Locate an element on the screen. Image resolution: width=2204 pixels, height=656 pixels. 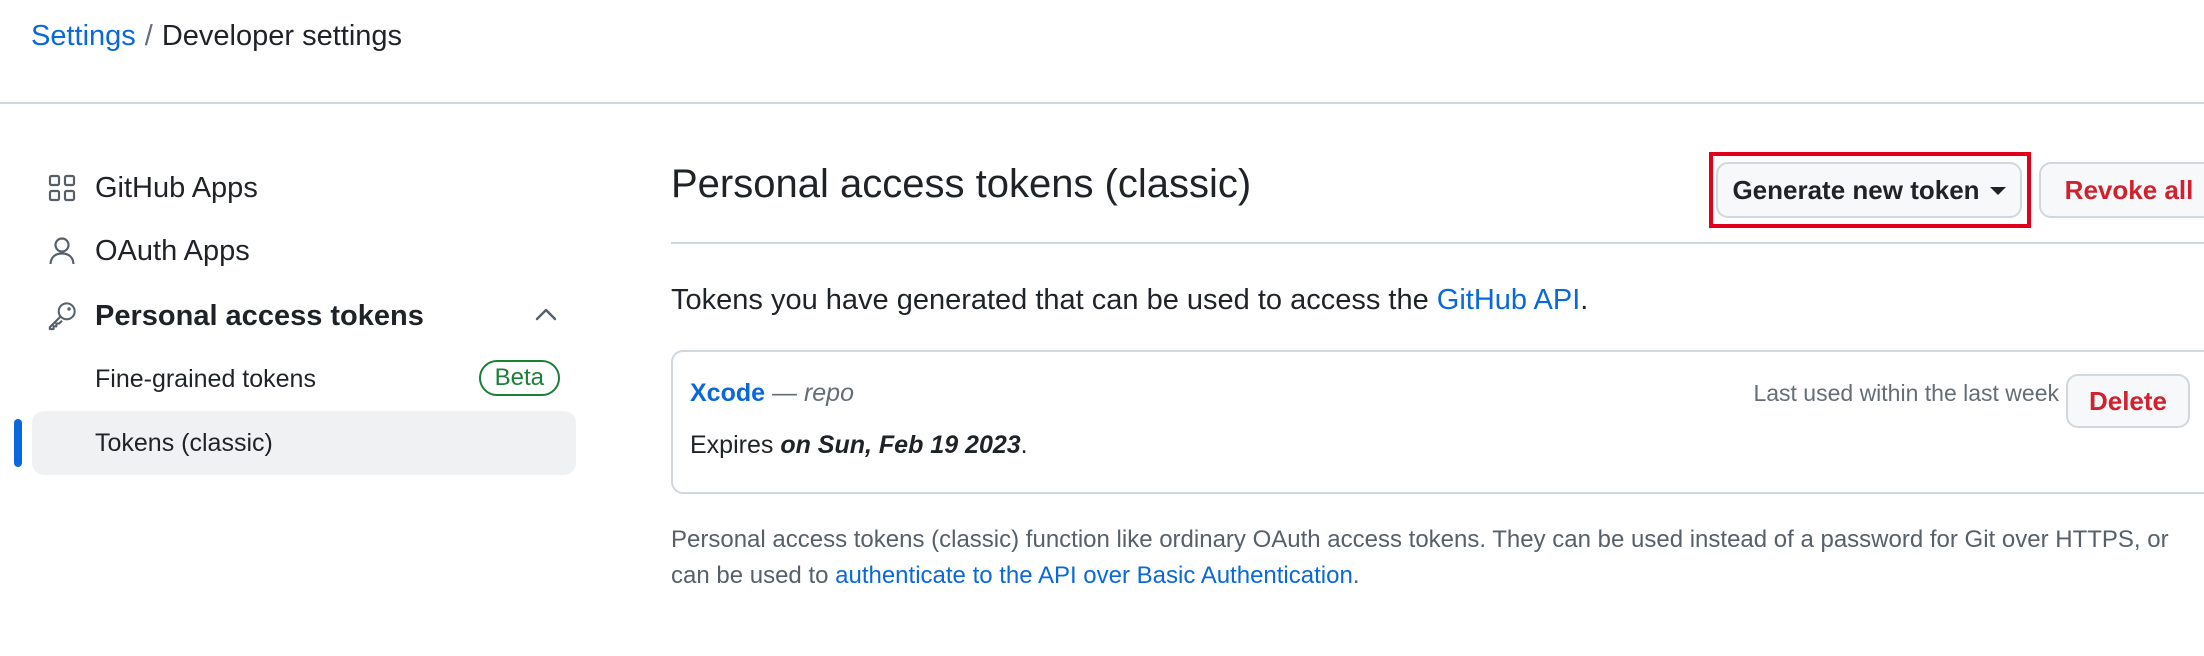
token-dash: — is located at coordinates (784, 393).